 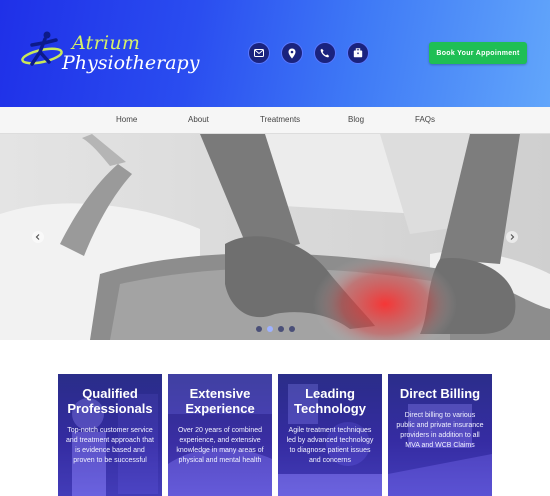 I want to click on phone-button, so click(x=325, y=53).